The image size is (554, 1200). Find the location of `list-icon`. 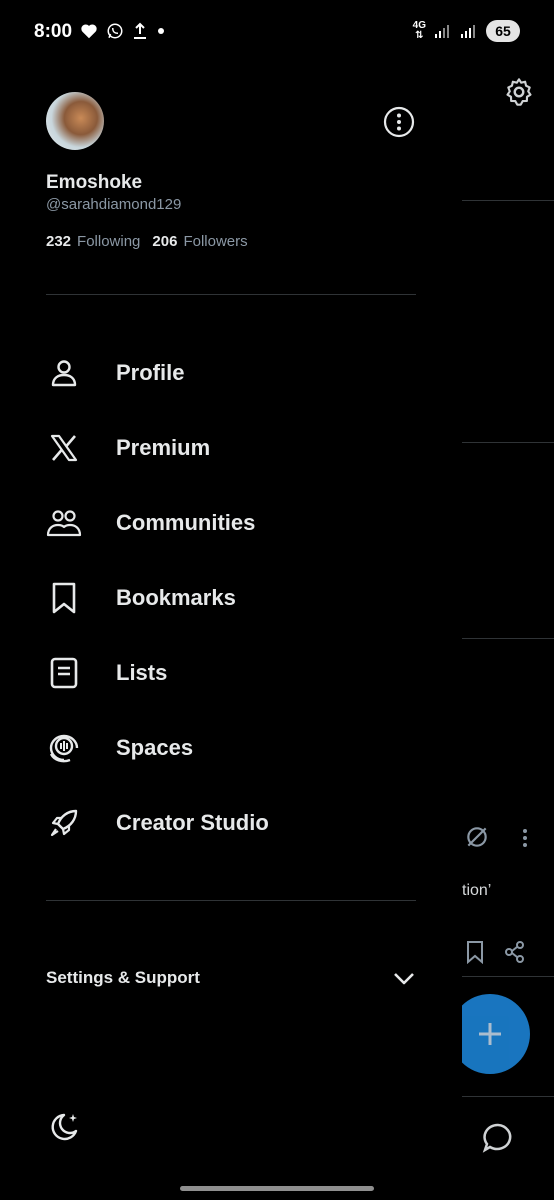

list-icon is located at coordinates (64, 673).